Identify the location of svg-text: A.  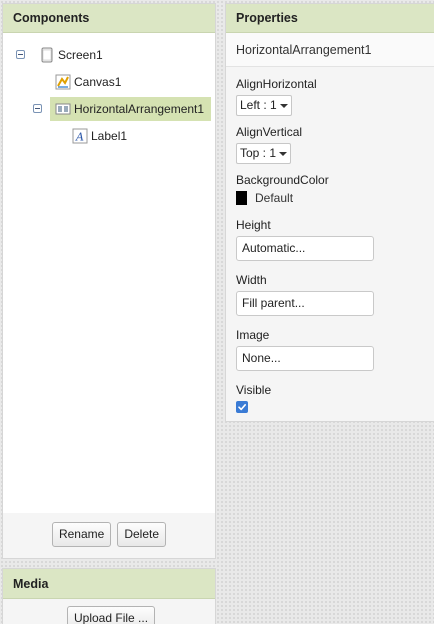
(79, 137).